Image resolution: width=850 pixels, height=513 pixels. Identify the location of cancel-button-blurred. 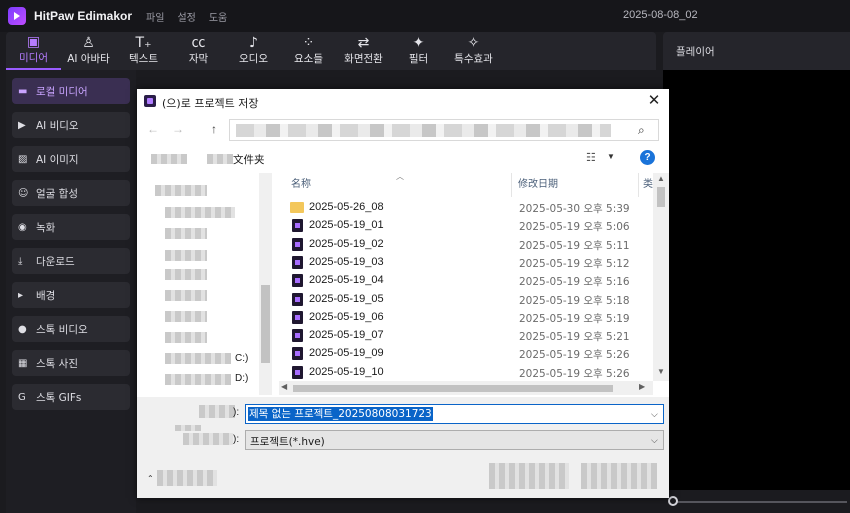
(619, 476).